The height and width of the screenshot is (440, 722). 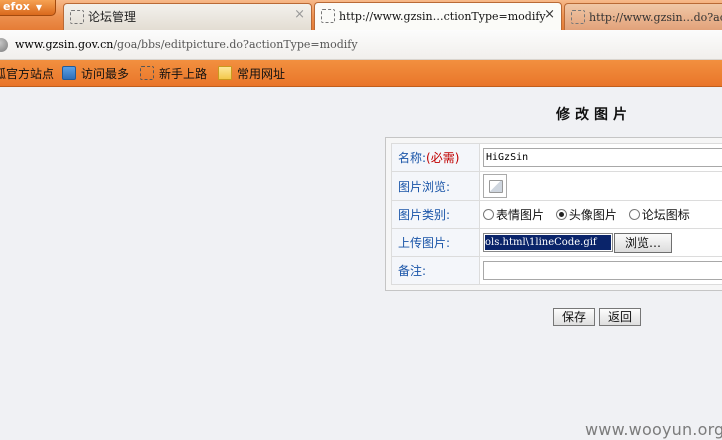 I want to click on bookmark-most-visited: 访问最多, so click(x=95, y=74).